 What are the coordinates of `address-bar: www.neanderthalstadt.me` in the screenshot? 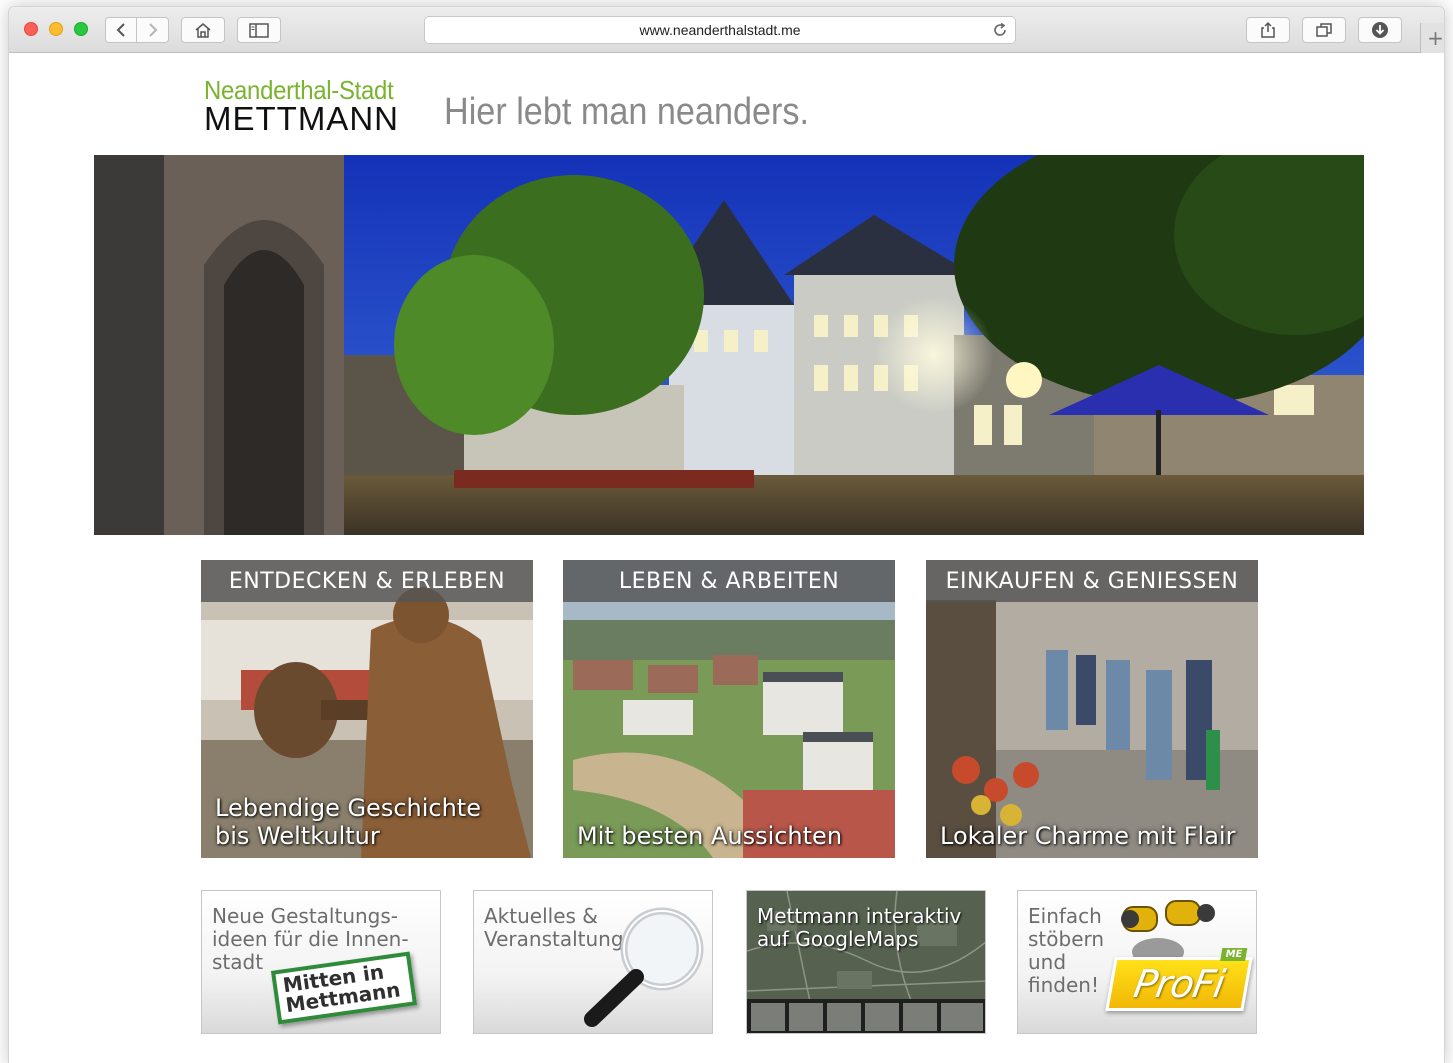 It's located at (720, 30).